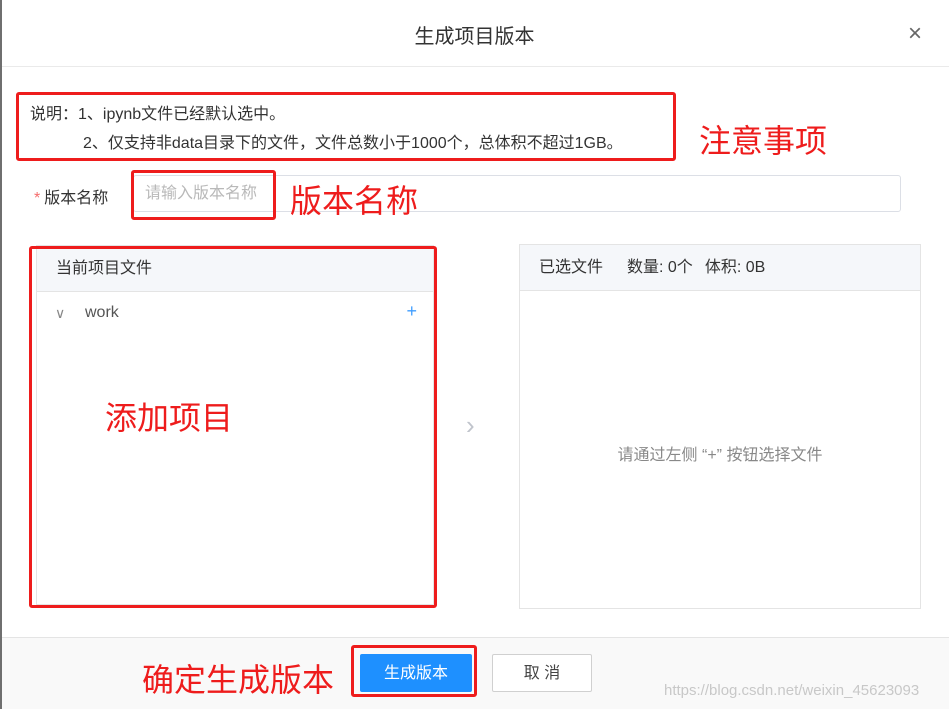 Image resolution: width=949 pixels, height=709 pixels. I want to click on window-edge, so click(1, 354).